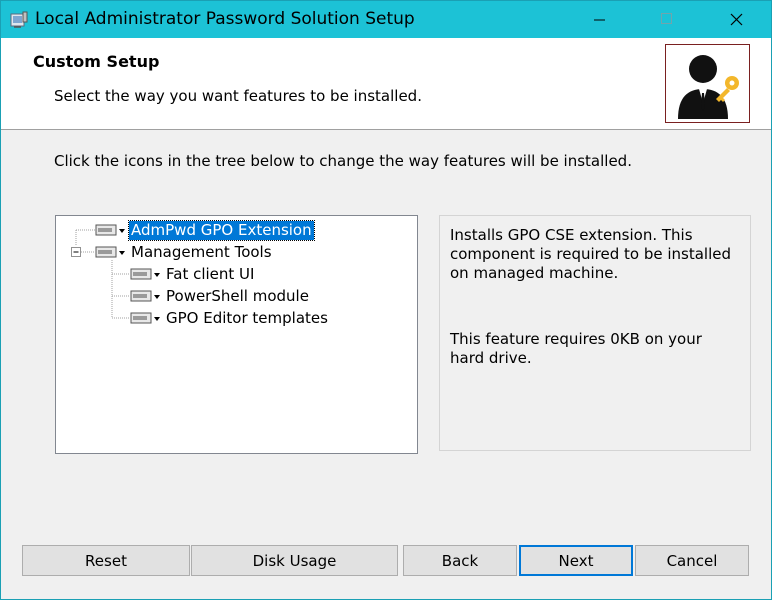  What do you see at coordinates (76, 252) in the screenshot?
I see `collapse-icon` at bounding box center [76, 252].